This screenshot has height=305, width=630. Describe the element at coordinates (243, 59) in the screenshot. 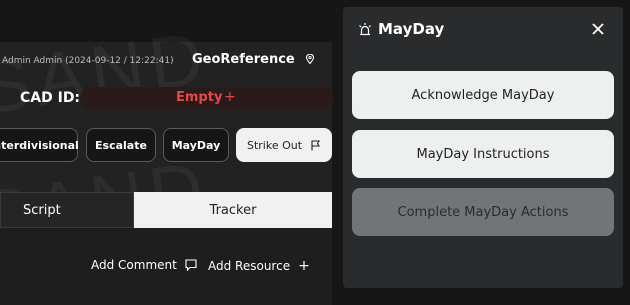

I see `georeference-label: GeoReference` at that location.